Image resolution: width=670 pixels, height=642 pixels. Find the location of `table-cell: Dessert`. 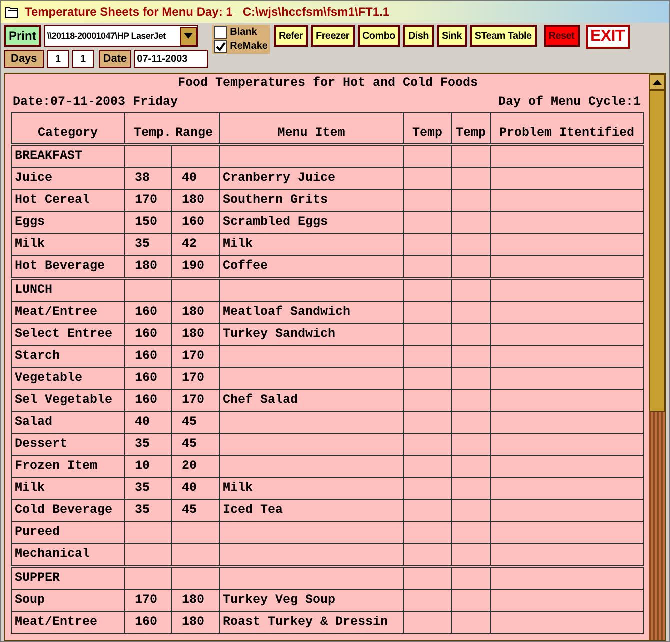

table-cell: Dessert is located at coordinates (41, 444).